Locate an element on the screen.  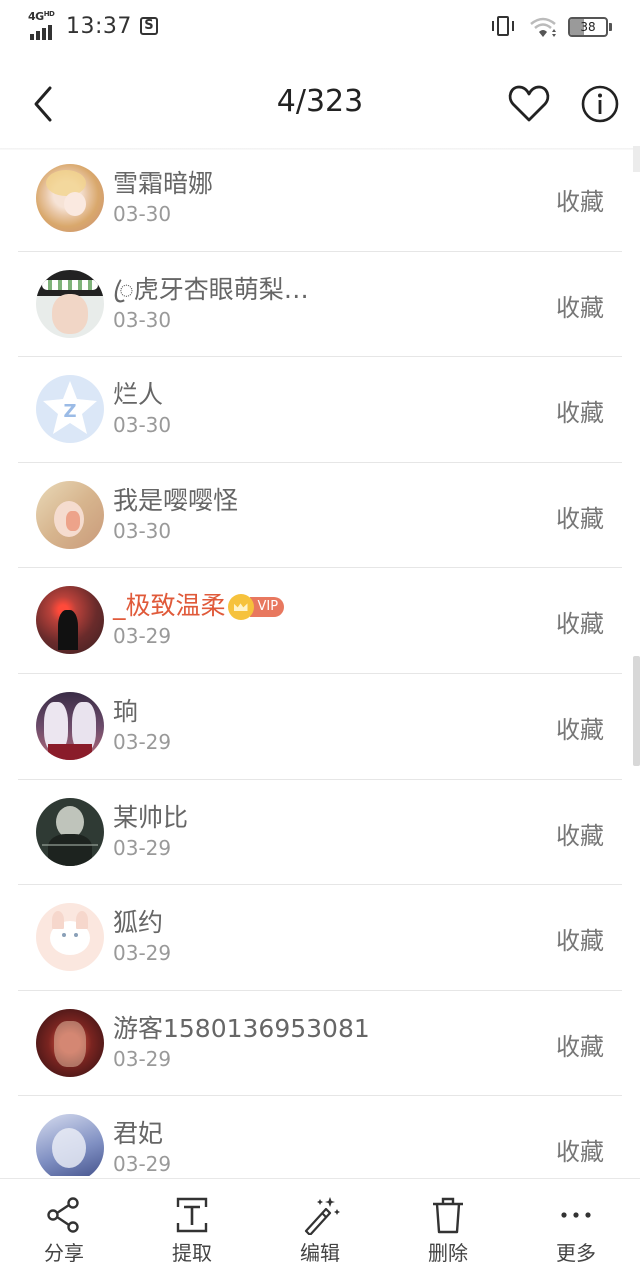
bottom-toolbar: 分享 提取 编辑 删除 更多 is located at coordinates (320, 1227).